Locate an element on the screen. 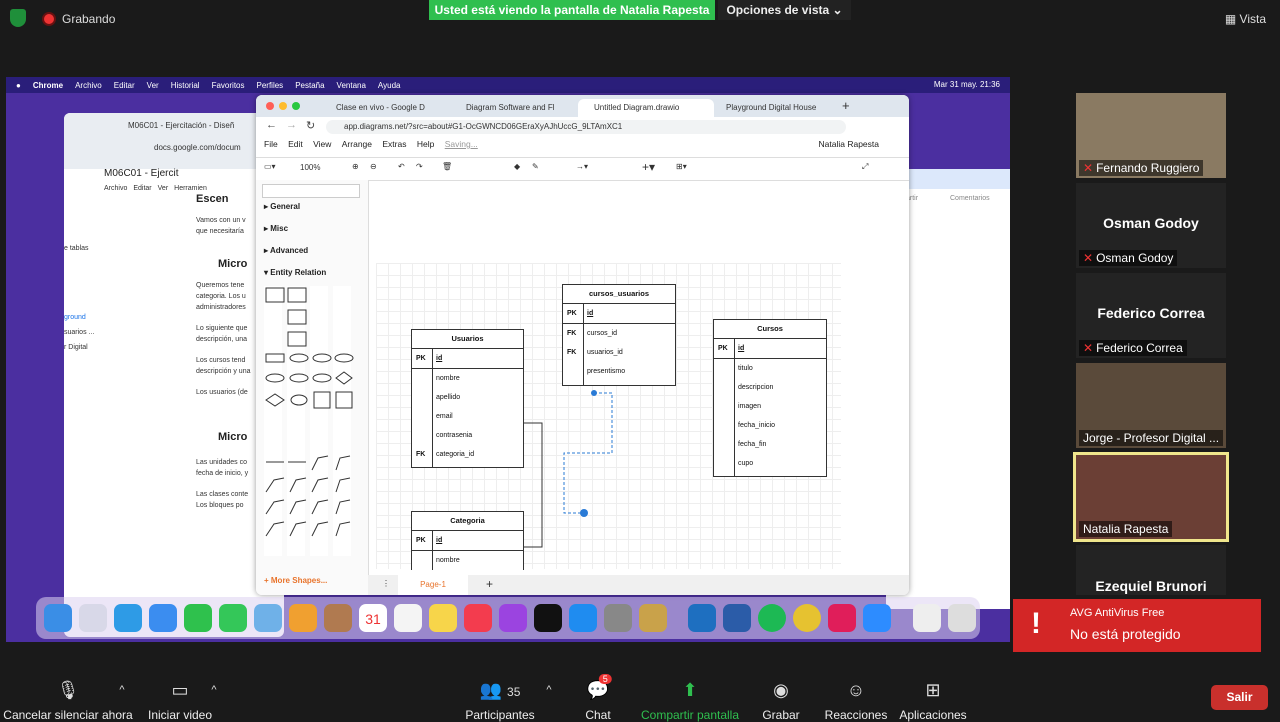 This screenshot has height=722, width=1280. entity-title: Usuarios is located at coordinates (467, 339).